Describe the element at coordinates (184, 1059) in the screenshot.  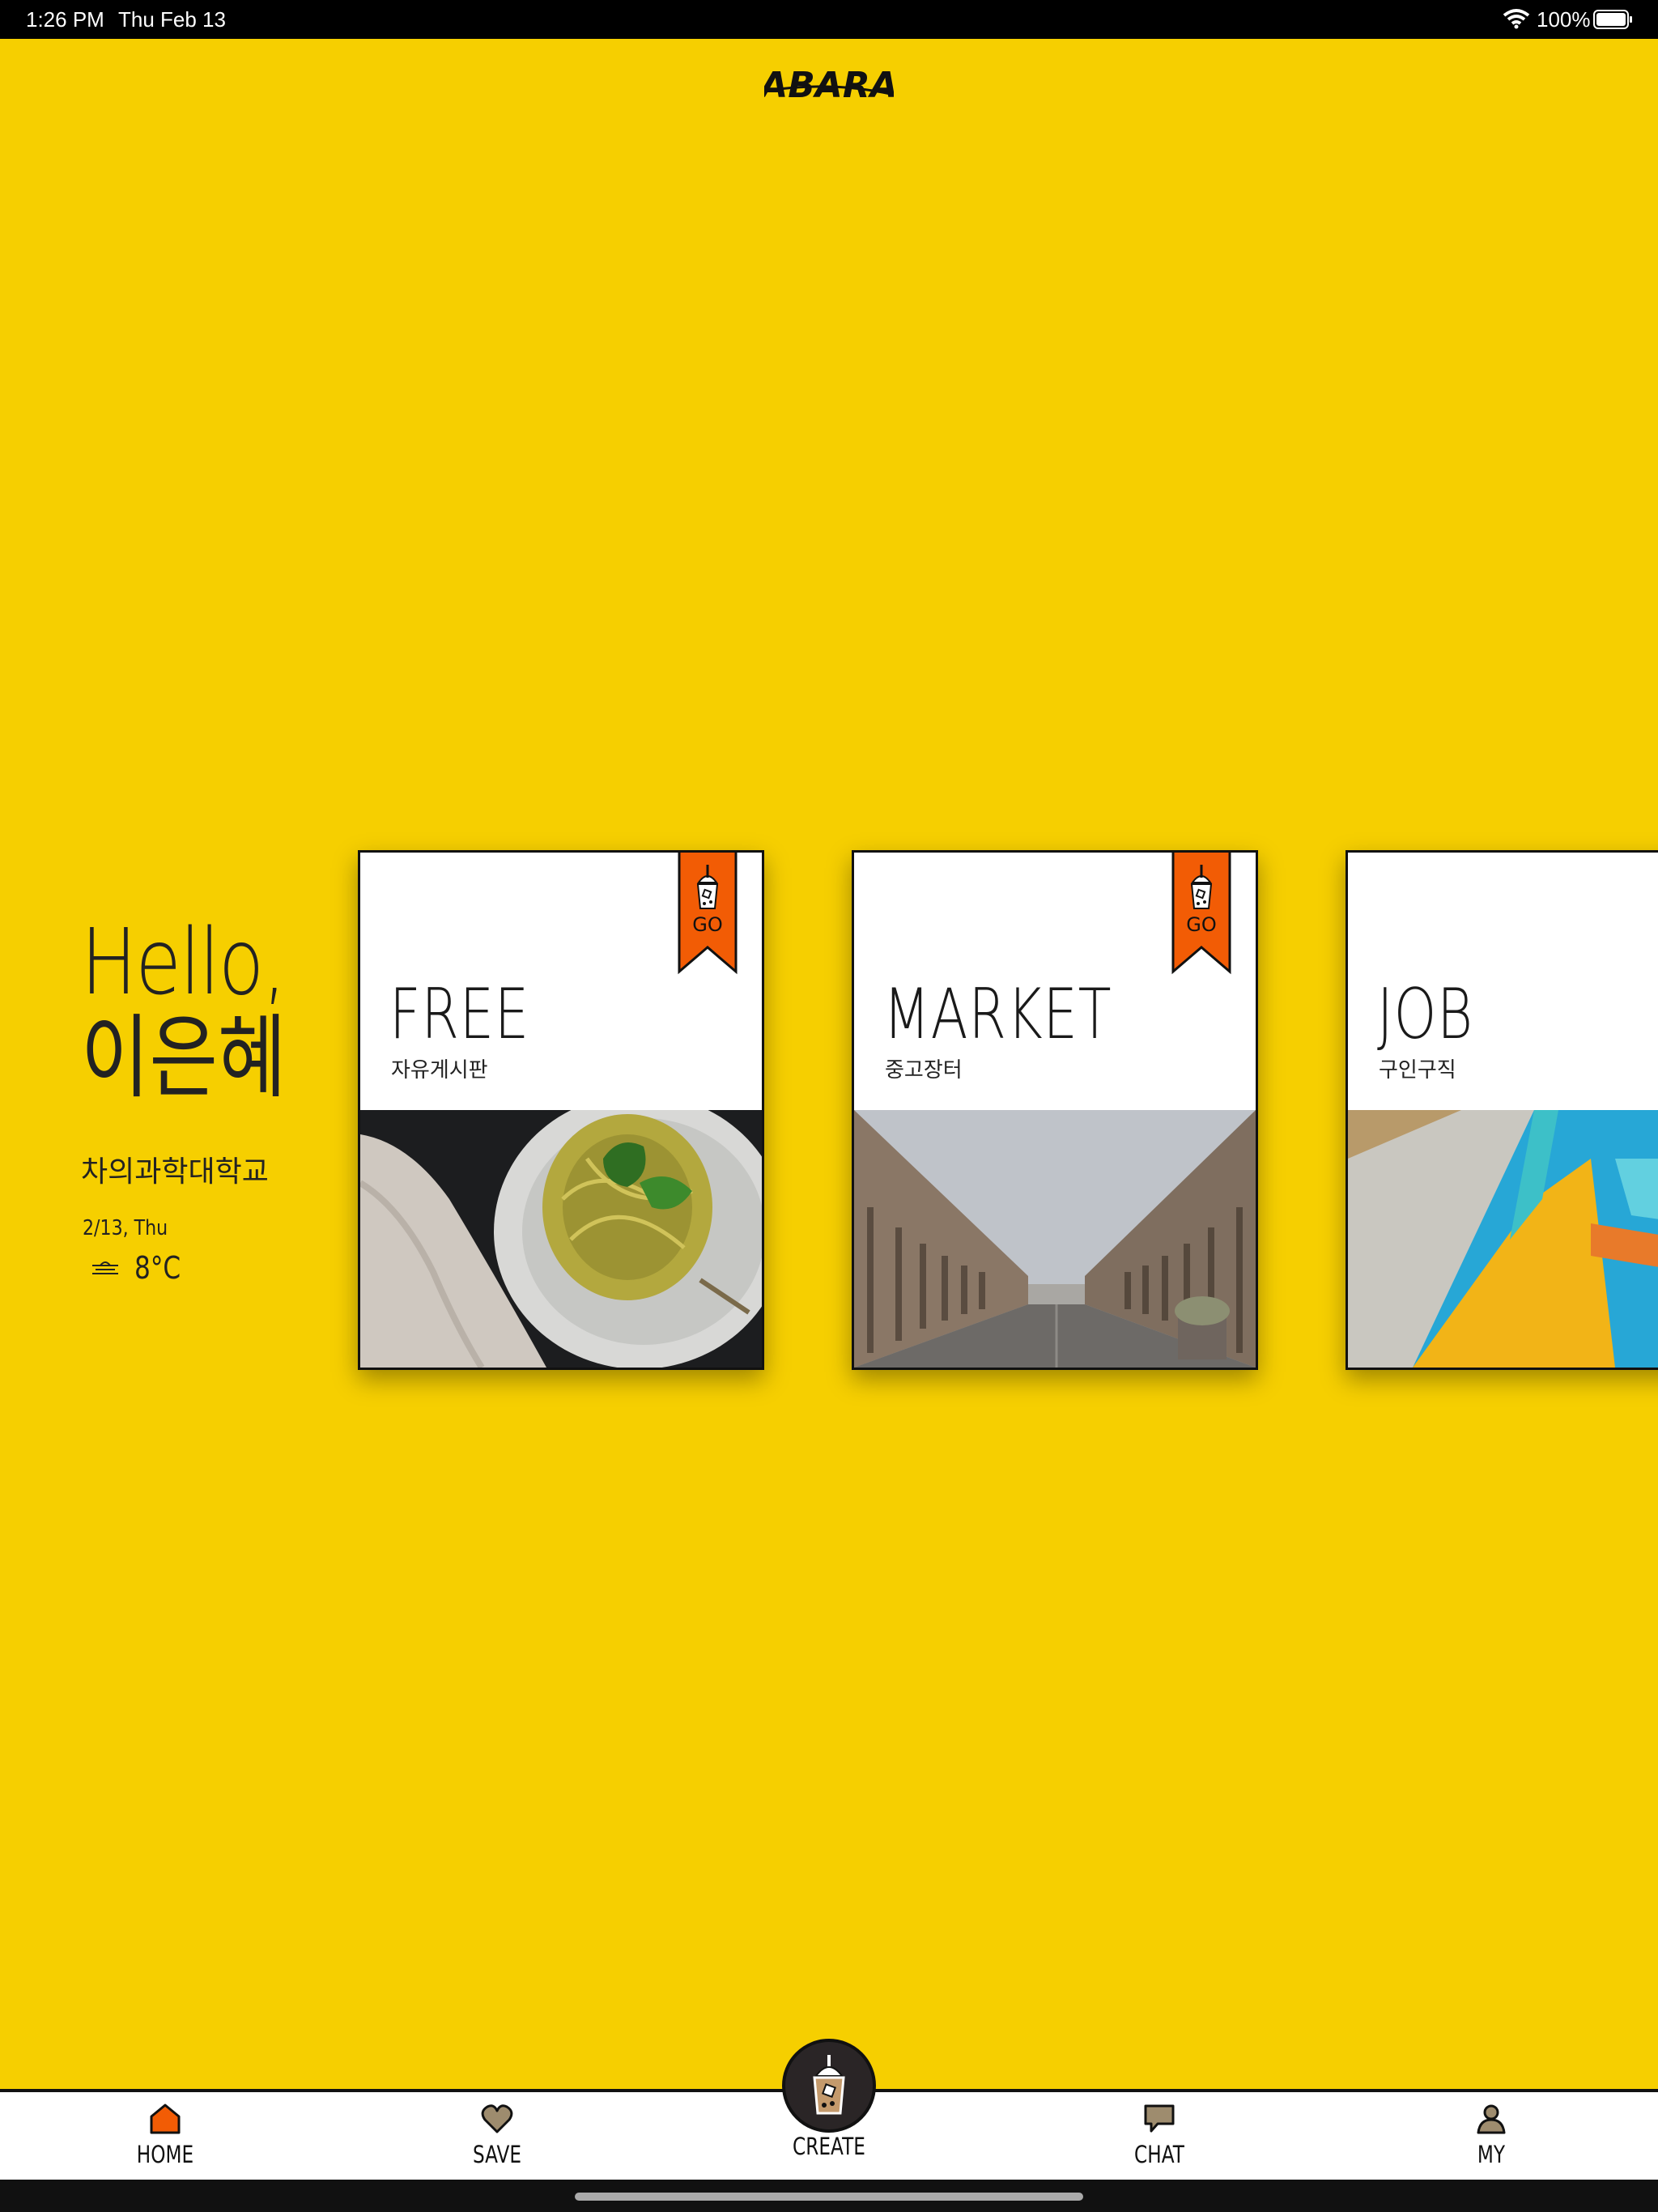
I see `greeting-user-name: 이은혜` at that location.